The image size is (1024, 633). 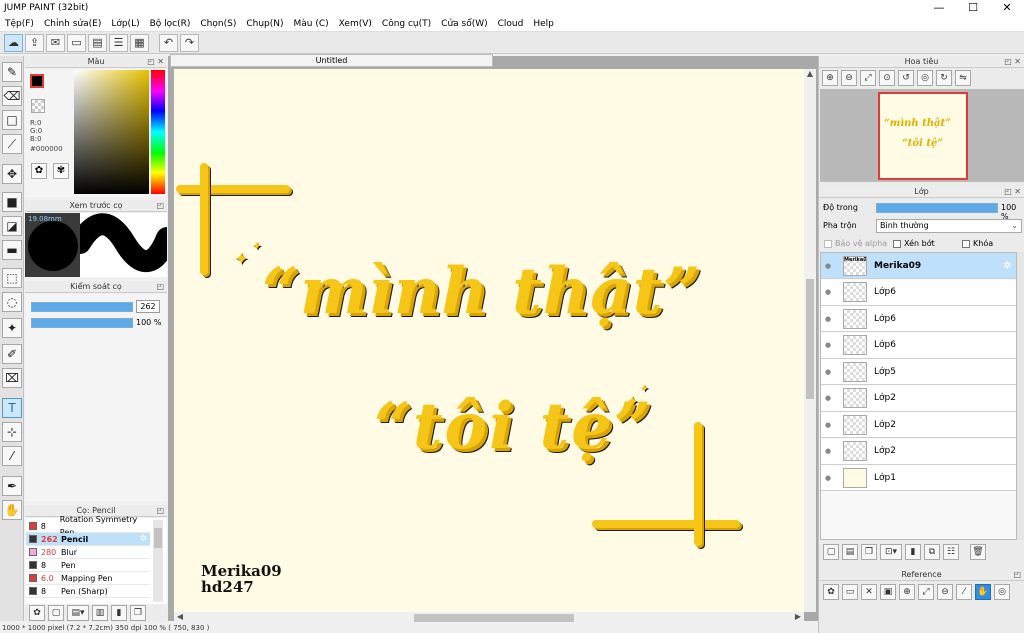 I want to click on canvas-text-line1: “mình thật”, so click(x=481, y=291).